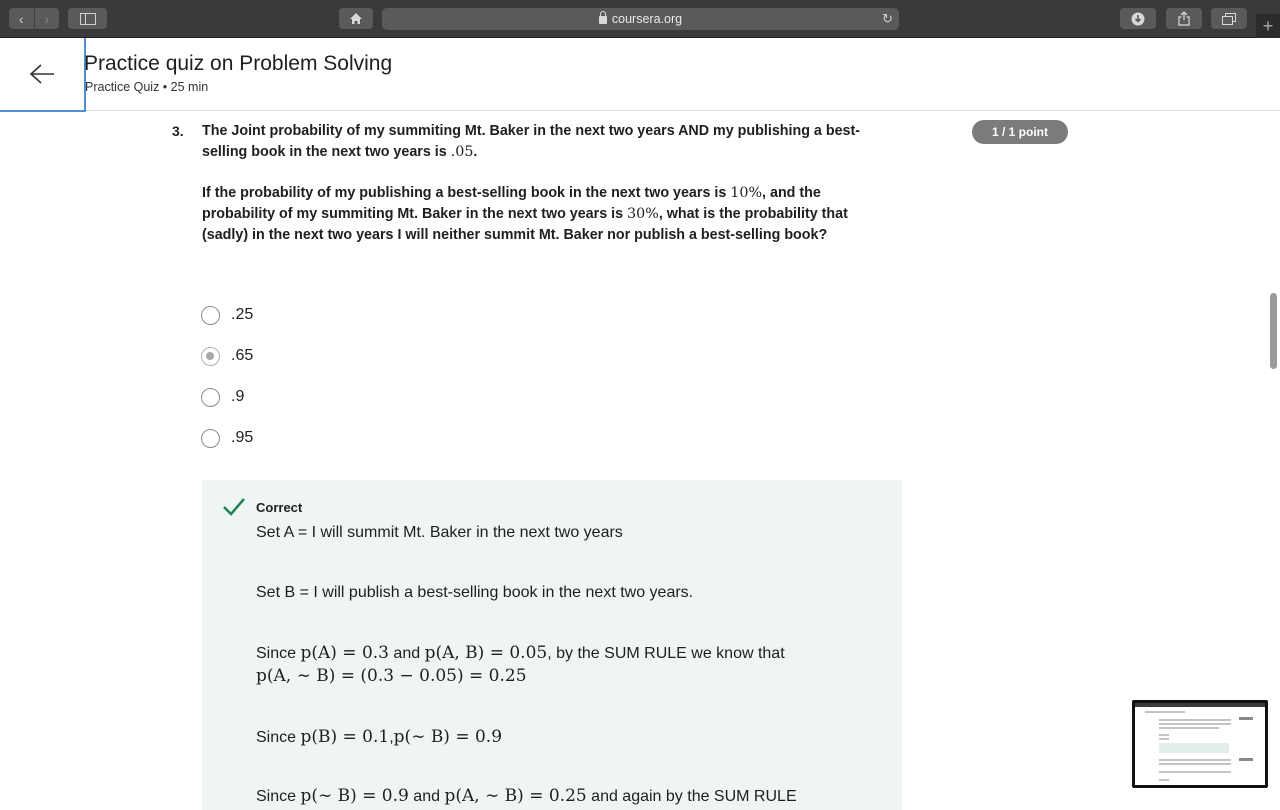 This screenshot has height=810, width=1280. I want to click on share-icon, so click(1184, 18).